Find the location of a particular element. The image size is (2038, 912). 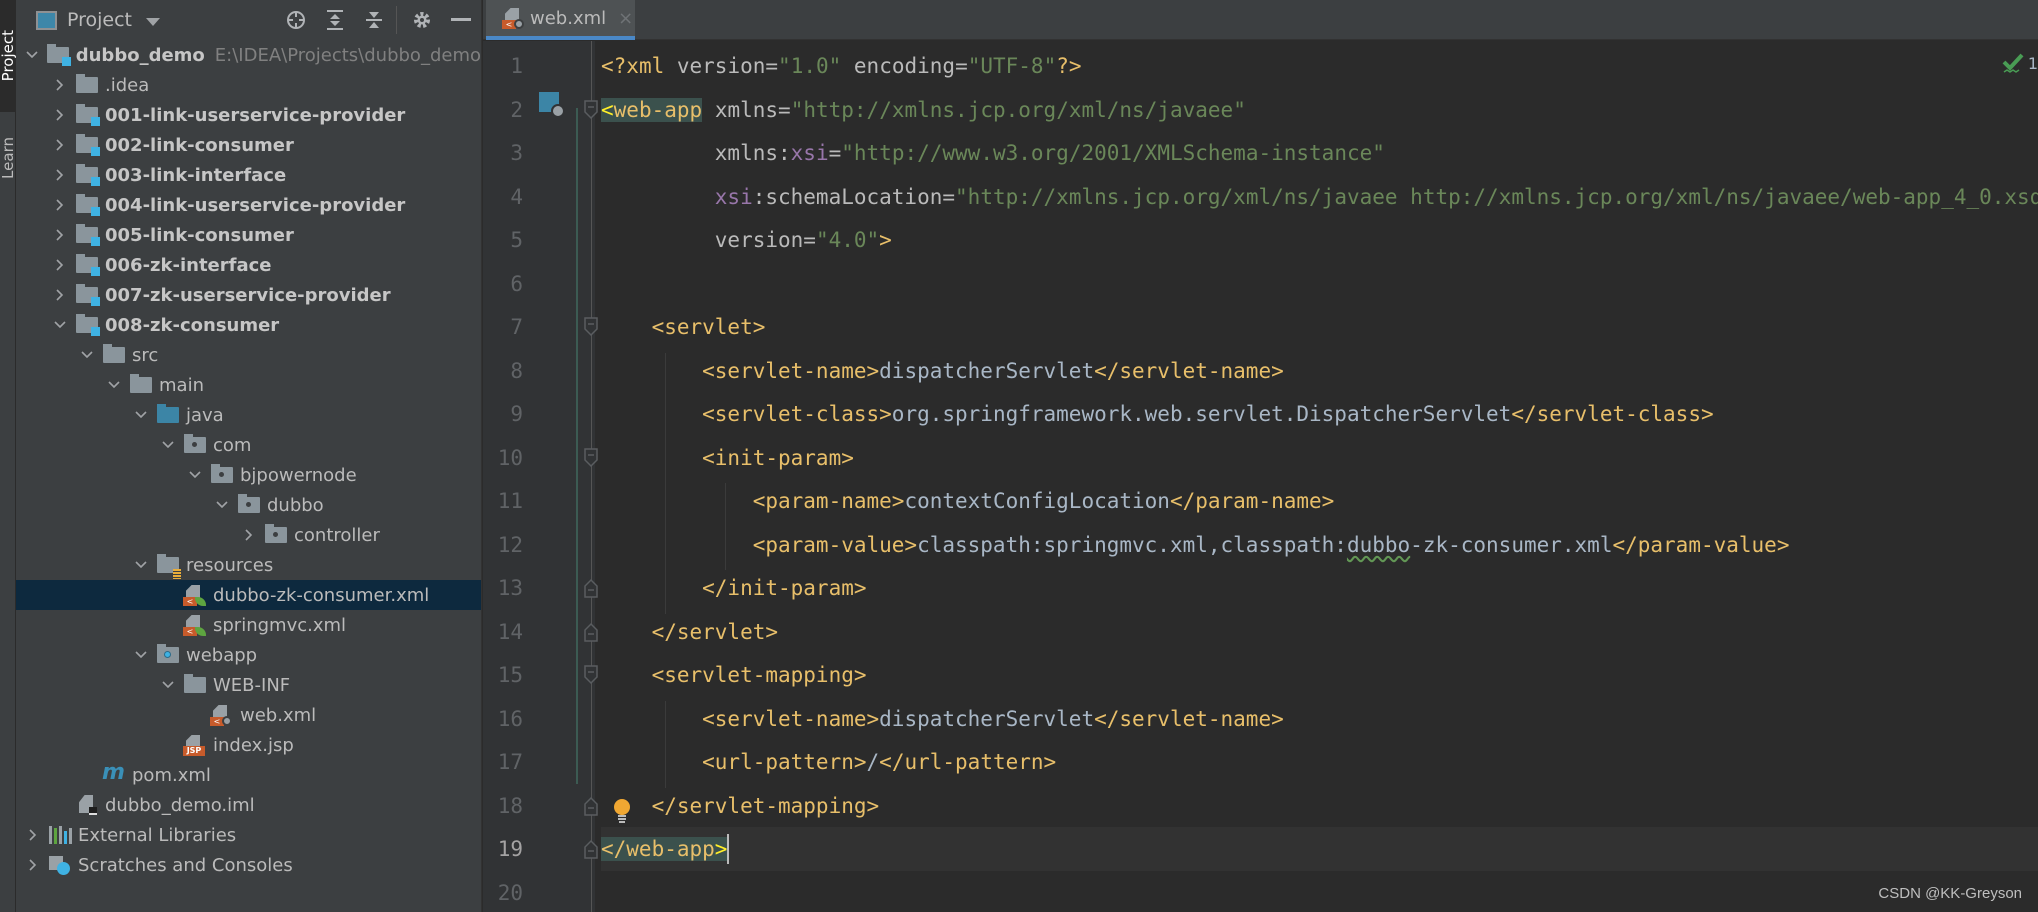

code-line: </servlet> is located at coordinates (1319, 632).